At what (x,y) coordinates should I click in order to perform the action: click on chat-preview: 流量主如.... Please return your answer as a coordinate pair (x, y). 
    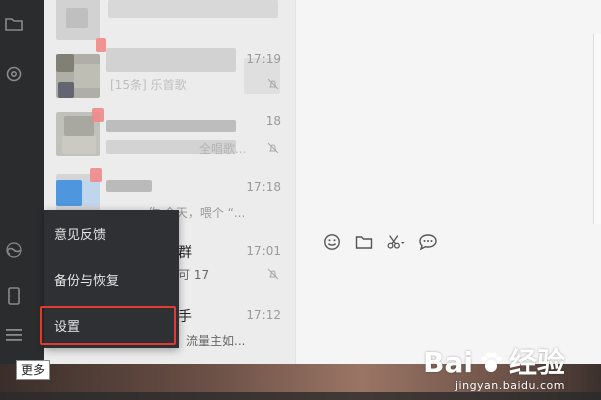
    Looking at the image, I should click on (216, 341).